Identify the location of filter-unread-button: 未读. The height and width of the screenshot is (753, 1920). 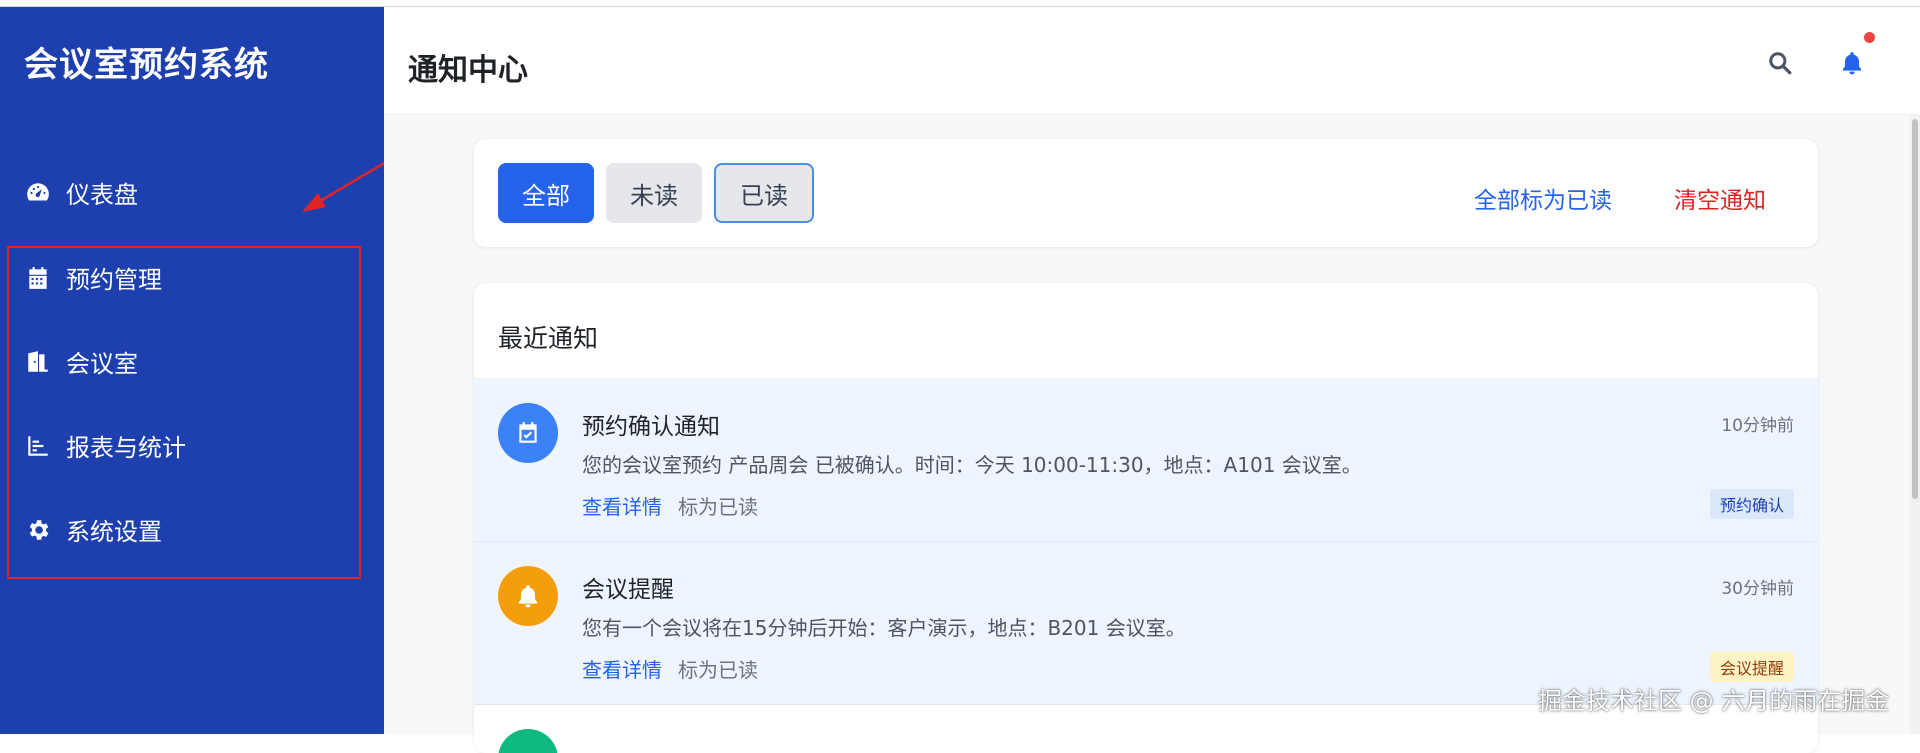
(654, 193).